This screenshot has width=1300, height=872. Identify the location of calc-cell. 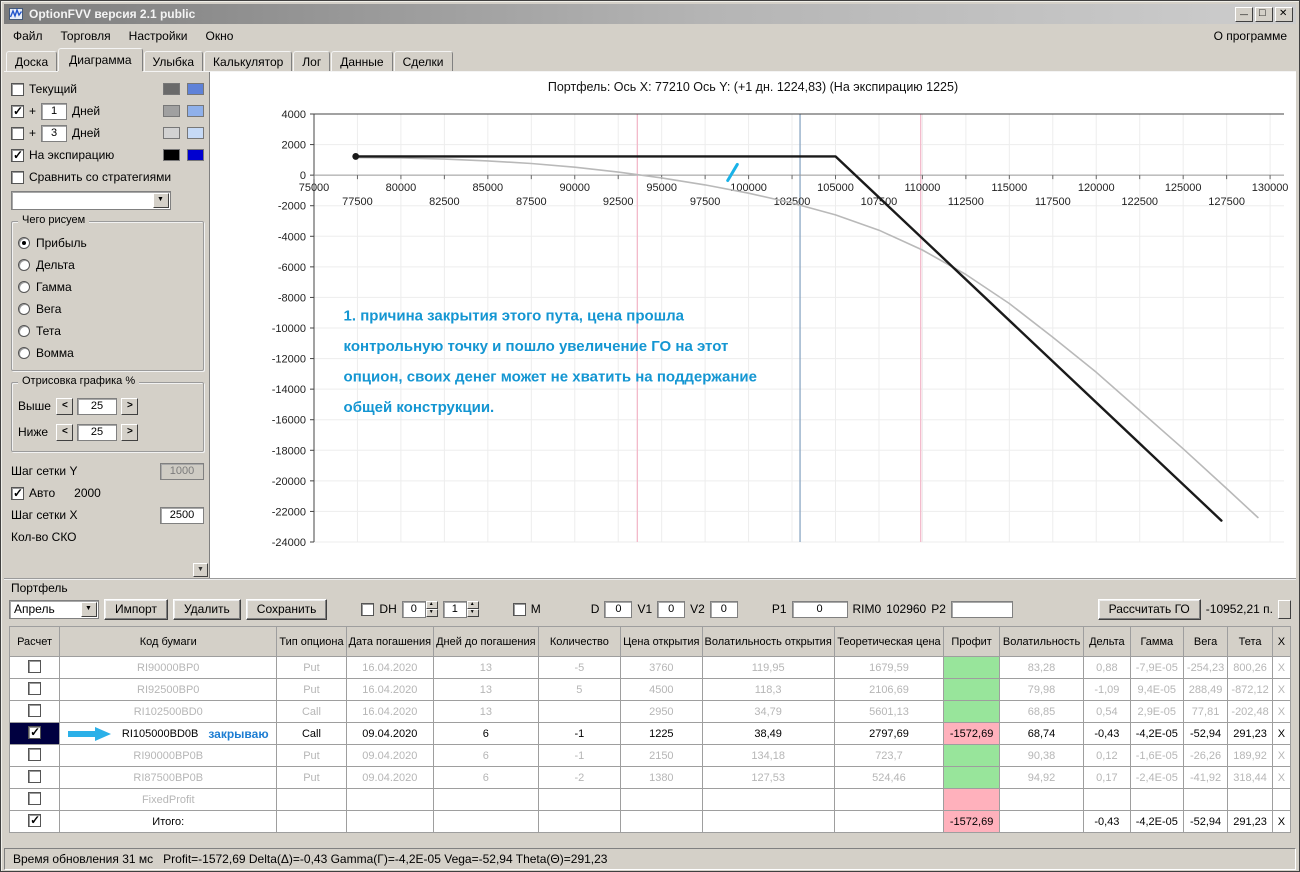
(34, 689).